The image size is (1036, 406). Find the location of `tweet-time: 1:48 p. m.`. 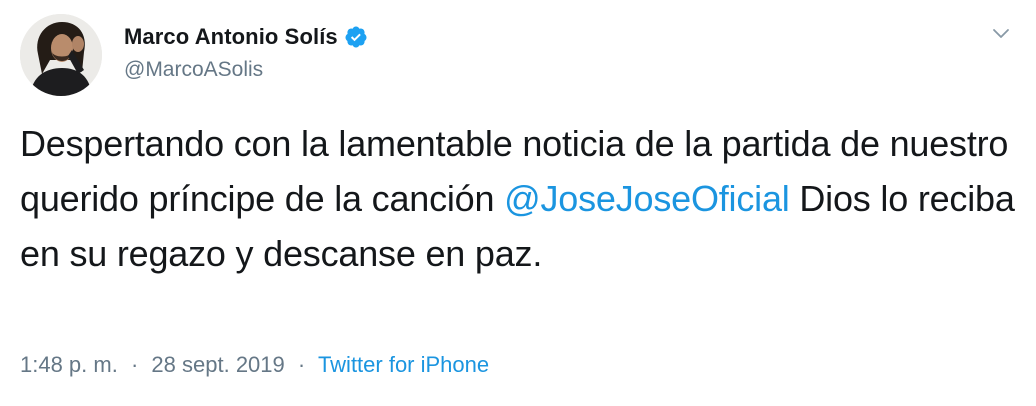

tweet-time: 1:48 p. m. is located at coordinates (69, 364).